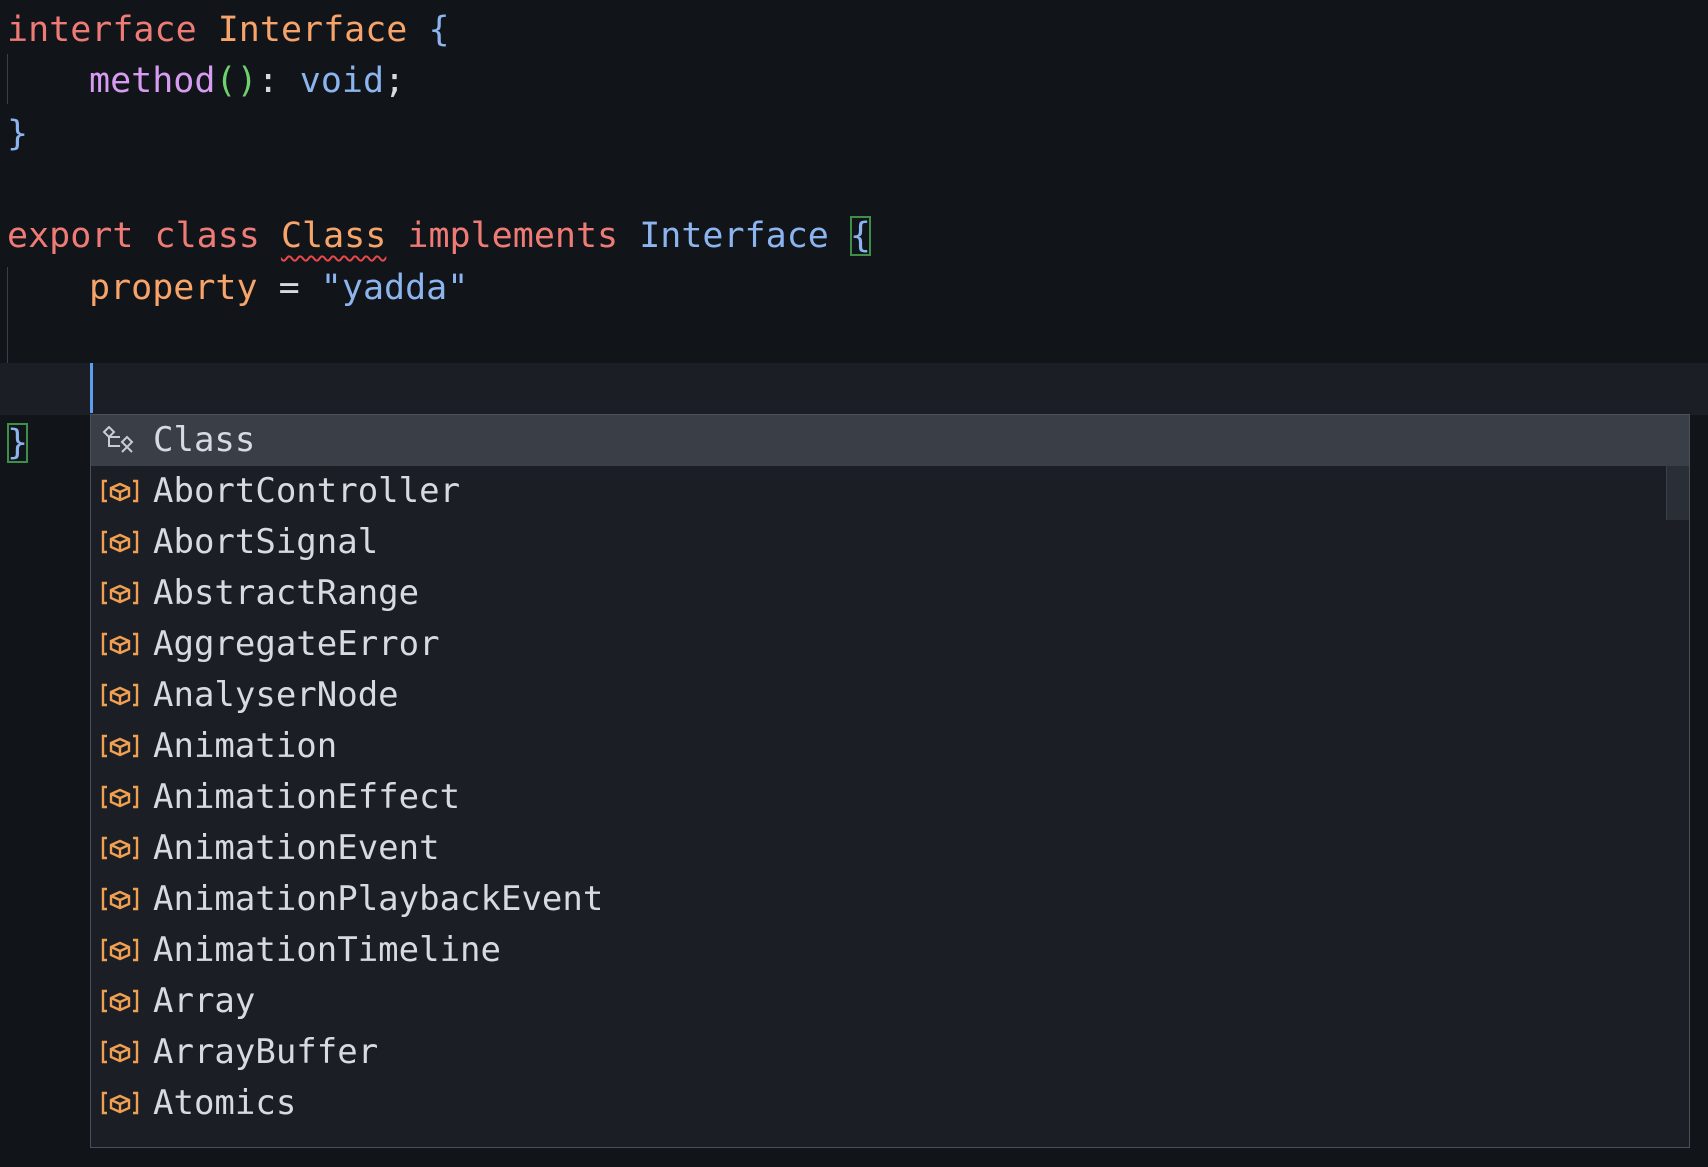  Describe the element at coordinates (890, 542) in the screenshot. I see `suggest-item: AbortSignal` at that location.